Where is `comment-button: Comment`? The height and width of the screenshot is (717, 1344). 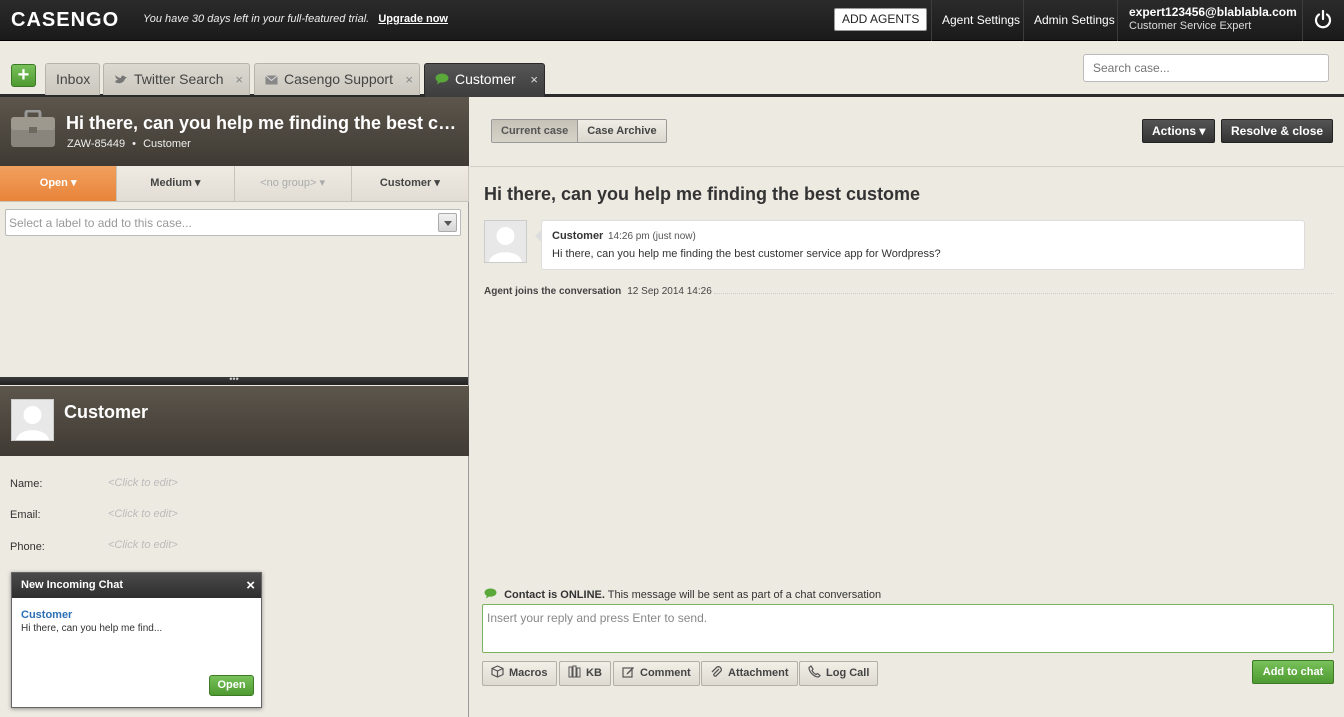 comment-button: Comment is located at coordinates (656, 673).